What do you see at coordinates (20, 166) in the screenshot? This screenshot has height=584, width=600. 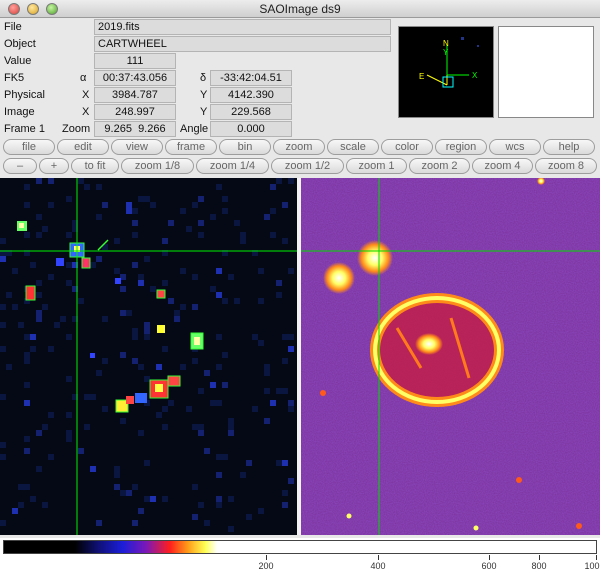 I see `zoom-out-button: –` at bounding box center [20, 166].